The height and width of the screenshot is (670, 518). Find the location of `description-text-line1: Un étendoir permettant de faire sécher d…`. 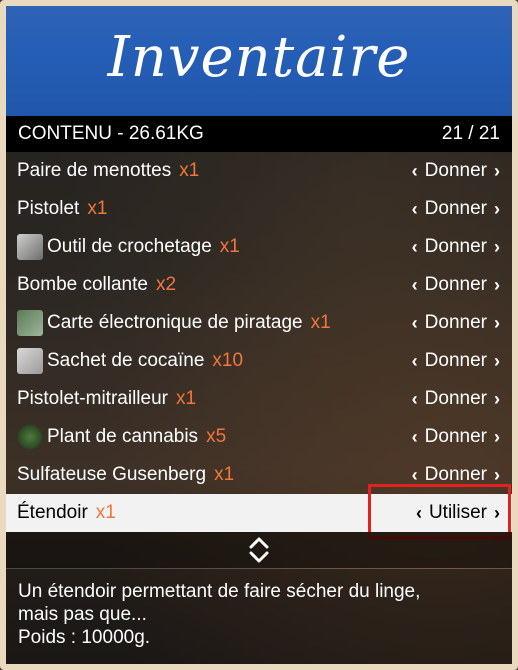

description-text-line1: Un étendoir permettant de faire sécher d… is located at coordinates (219, 591).